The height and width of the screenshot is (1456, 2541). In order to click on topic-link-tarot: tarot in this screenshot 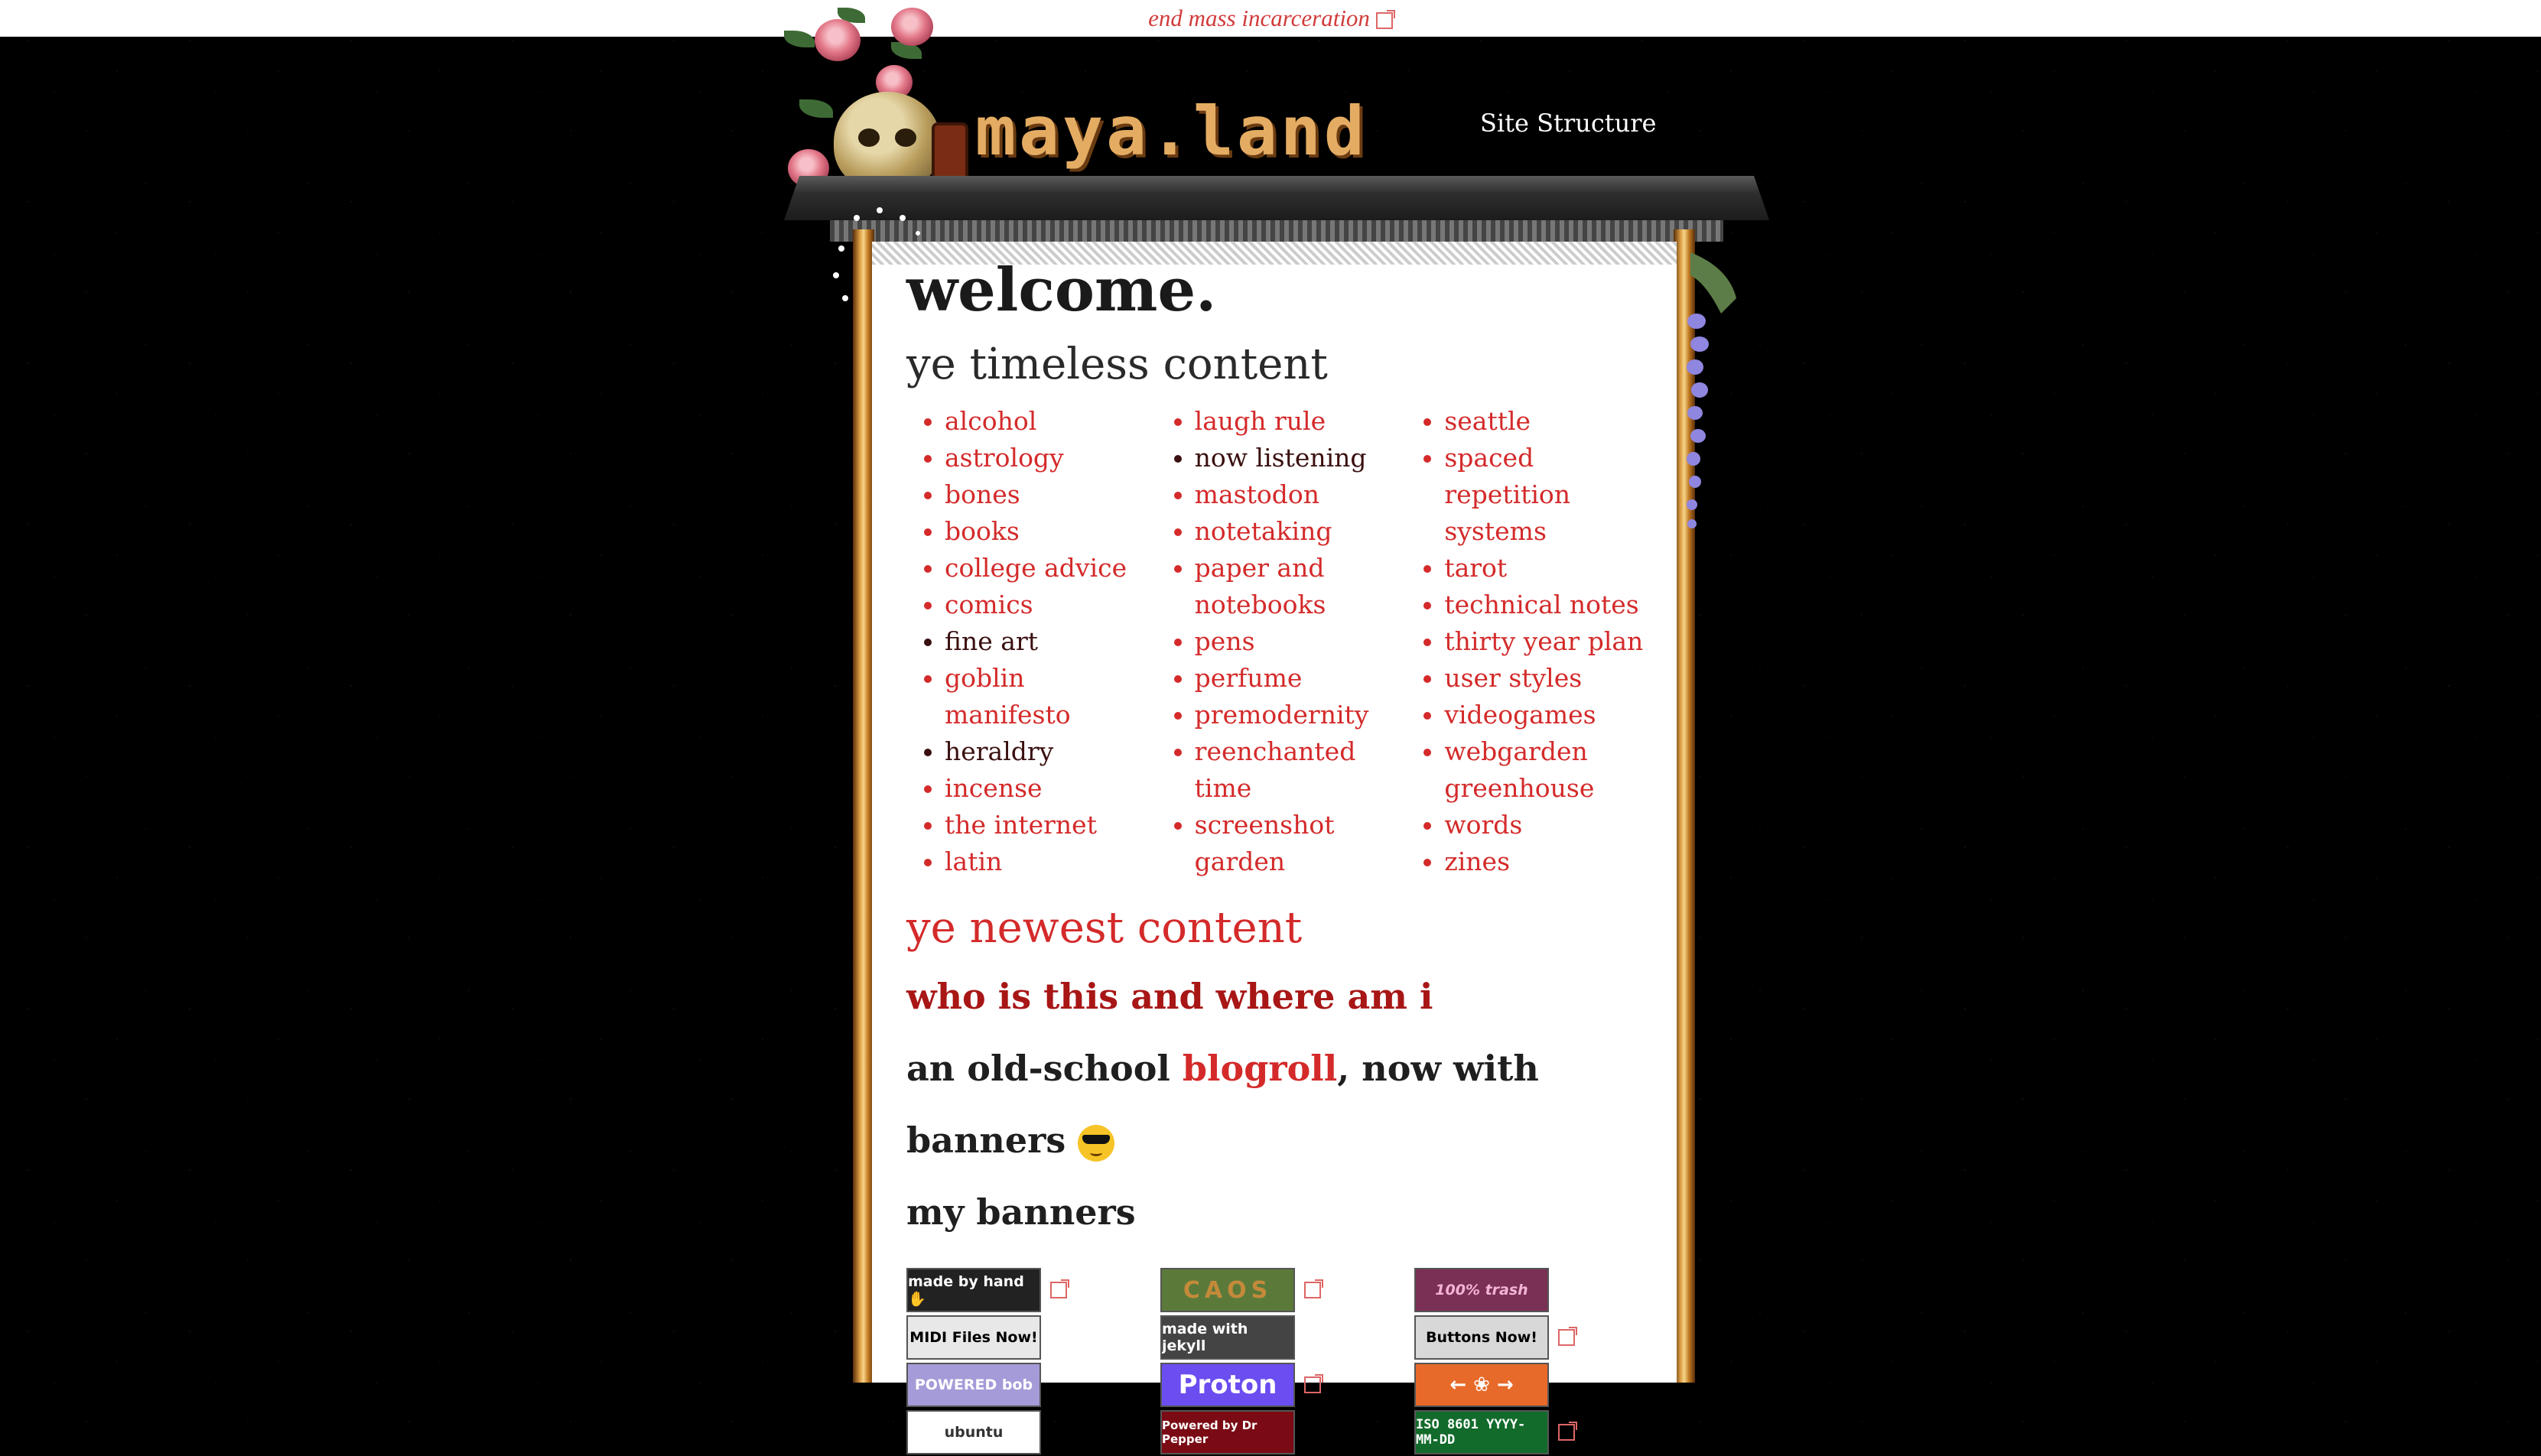, I will do `click(1550, 568)`.